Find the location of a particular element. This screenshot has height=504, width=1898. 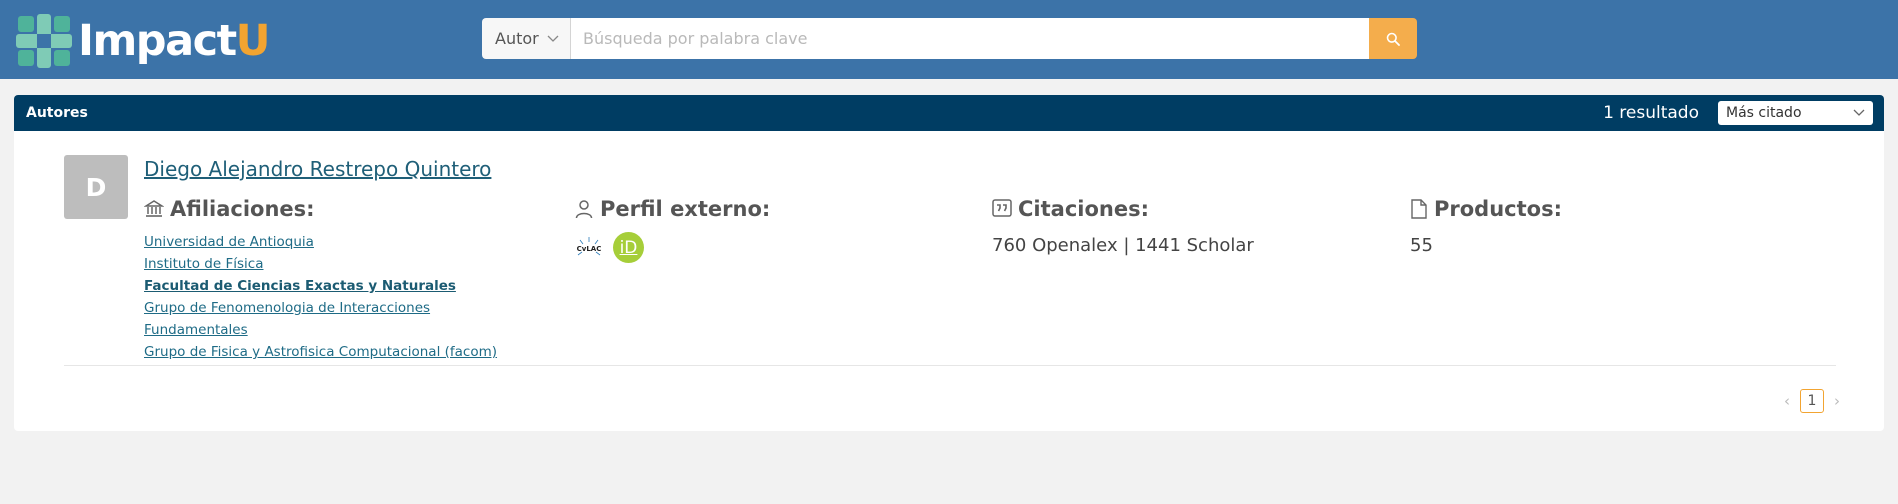

search-icon is located at coordinates (1393, 39).